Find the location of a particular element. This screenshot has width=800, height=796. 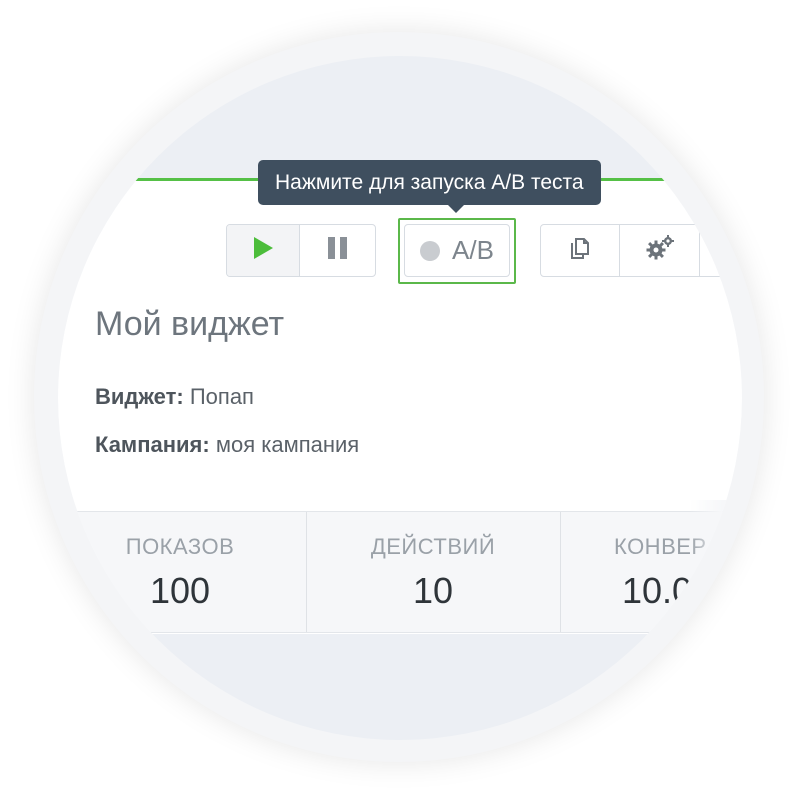

pause-icon is located at coordinates (338, 250).